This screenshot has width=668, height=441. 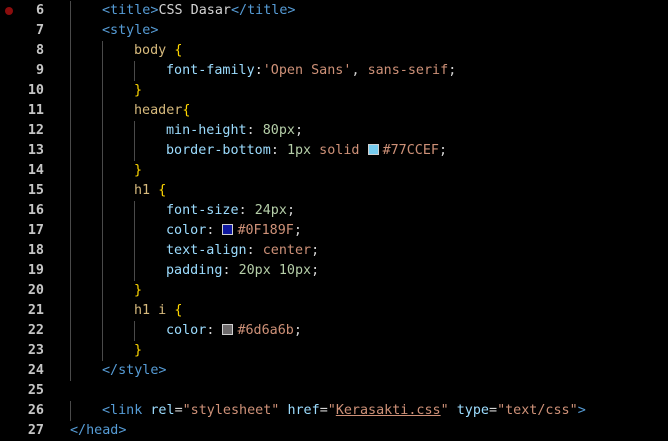 What do you see at coordinates (206, 250) in the screenshot?
I see `token-property: text-align` at bounding box center [206, 250].